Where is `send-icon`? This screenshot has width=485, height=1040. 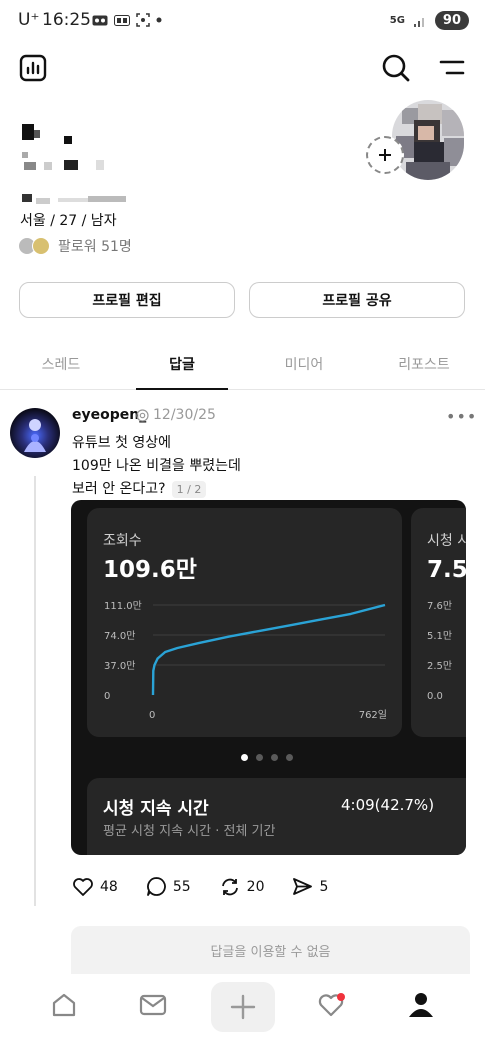
send-icon is located at coordinates (303, 886).